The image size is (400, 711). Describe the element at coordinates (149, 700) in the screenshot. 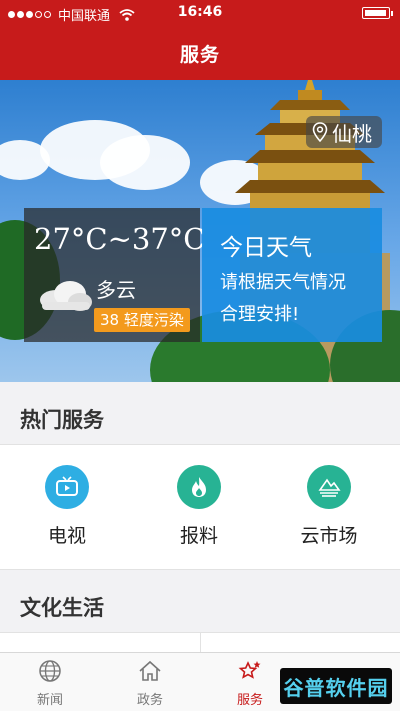

I see `tab-label: 政务` at that location.